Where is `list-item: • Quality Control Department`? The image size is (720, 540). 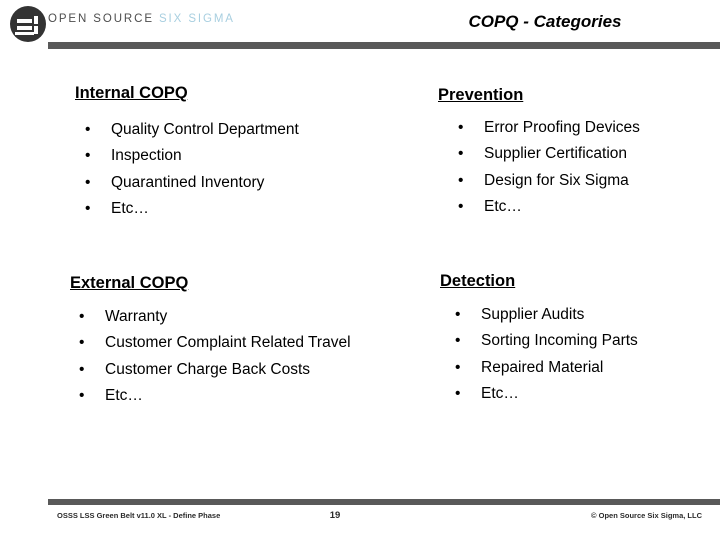
list-item: • Quality Control Department is located at coordinates (232, 130).